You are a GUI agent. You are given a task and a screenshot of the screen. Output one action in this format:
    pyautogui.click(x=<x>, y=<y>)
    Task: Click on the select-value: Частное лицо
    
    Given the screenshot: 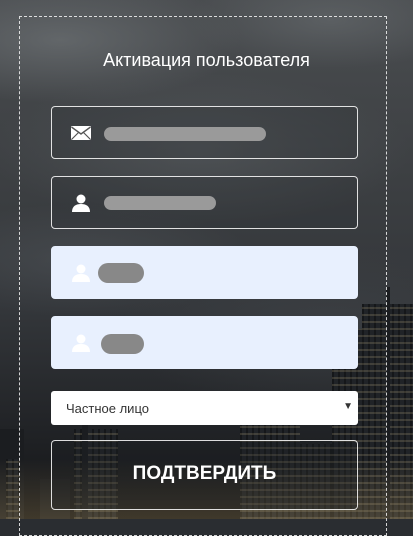 What is the action you would take?
    pyautogui.click(x=107, y=408)
    